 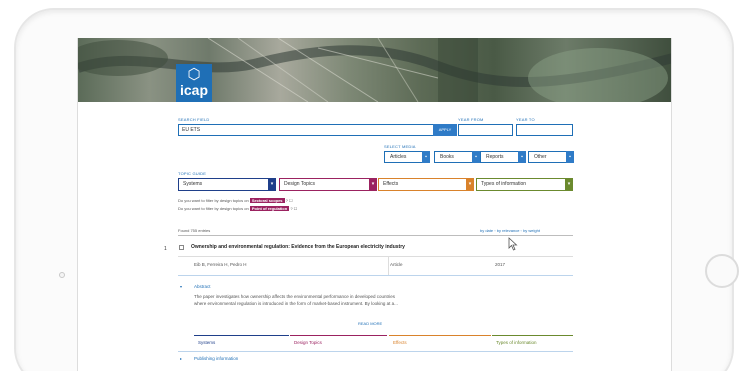 What do you see at coordinates (181, 247) in the screenshot?
I see `result-checkbox` at bounding box center [181, 247].